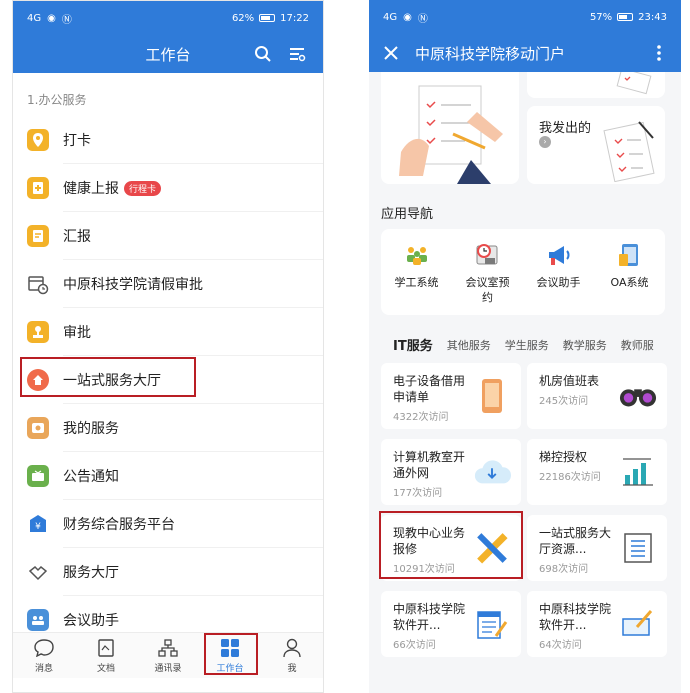 Image resolution: width=690 pixels, height=693 pixels. What do you see at coordinates (451, 396) in the screenshot?
I see `service-tile-device-loan: 电子设备借用申请单 4322次访问` at bounding box center [451, 396].